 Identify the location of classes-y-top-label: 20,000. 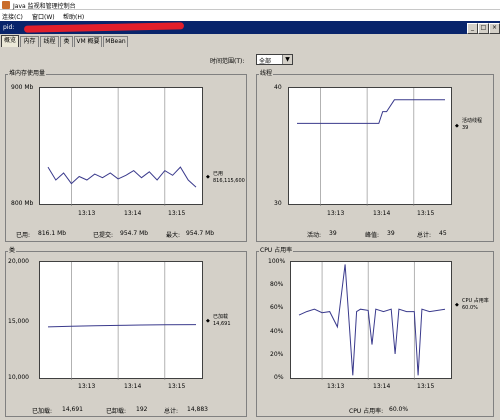
(18, 261).